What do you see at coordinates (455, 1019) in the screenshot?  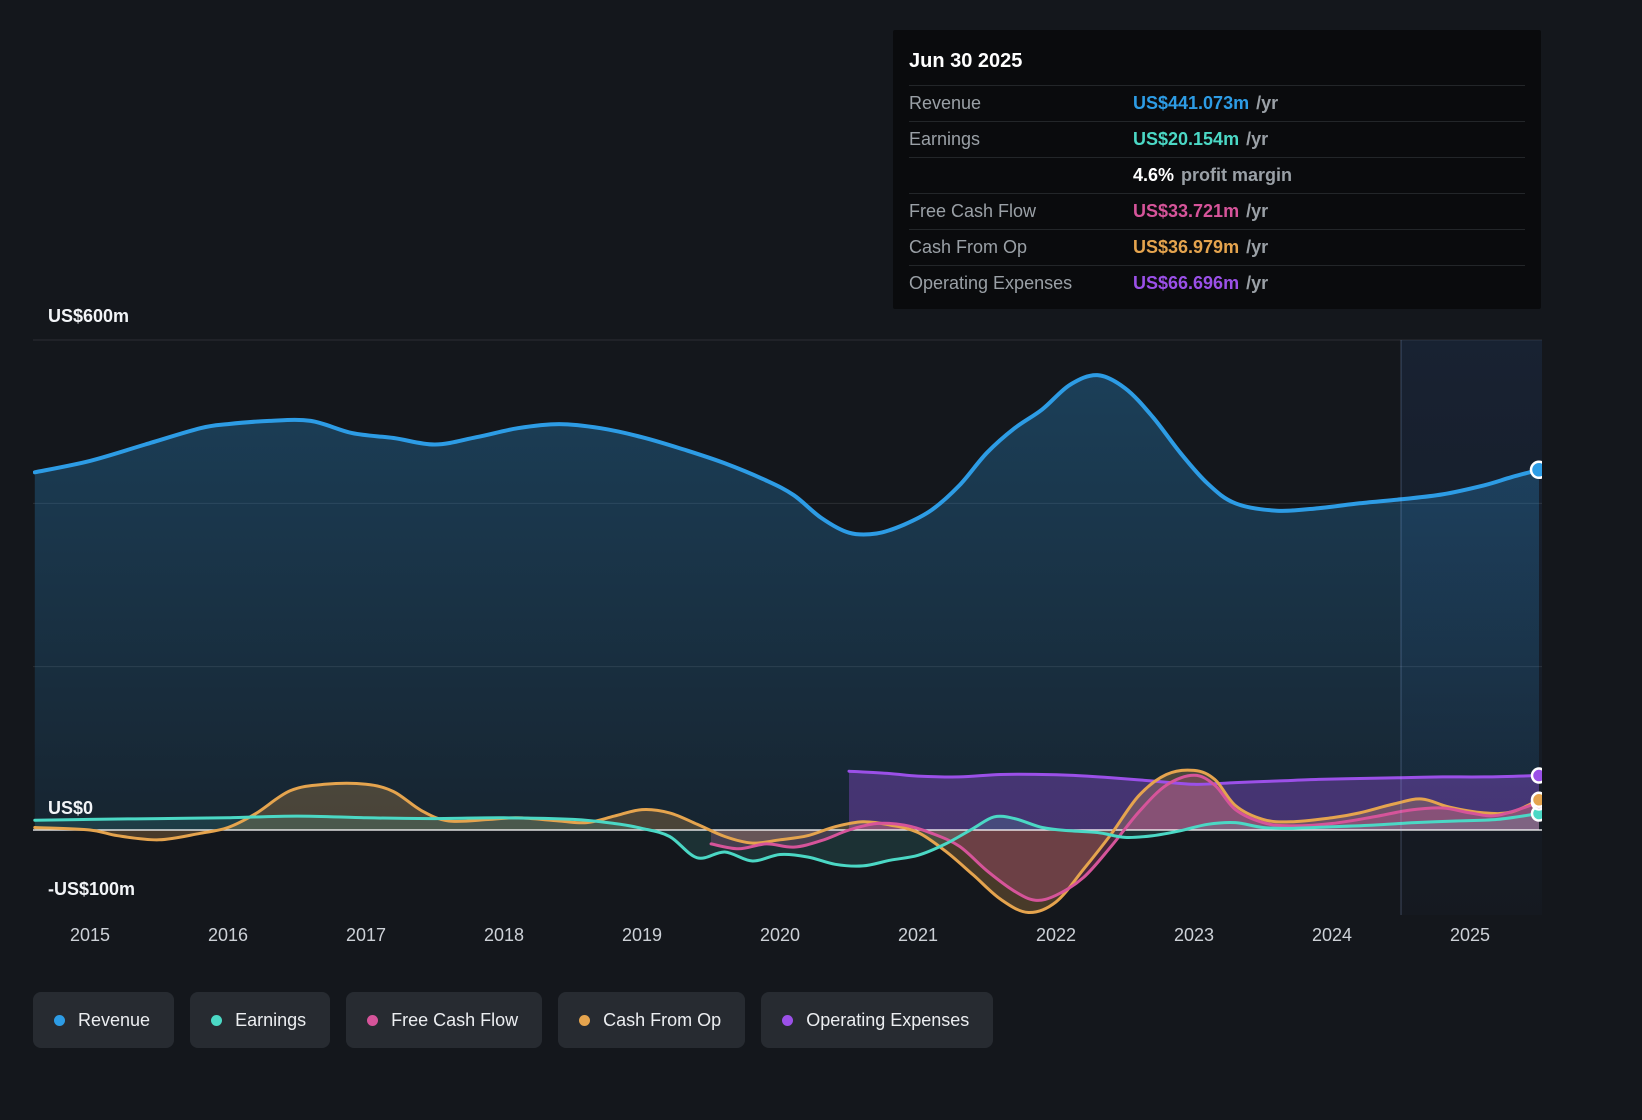 I see `legend-label-fcf: Free Cash Flow` at bounding box center [455, 1019].